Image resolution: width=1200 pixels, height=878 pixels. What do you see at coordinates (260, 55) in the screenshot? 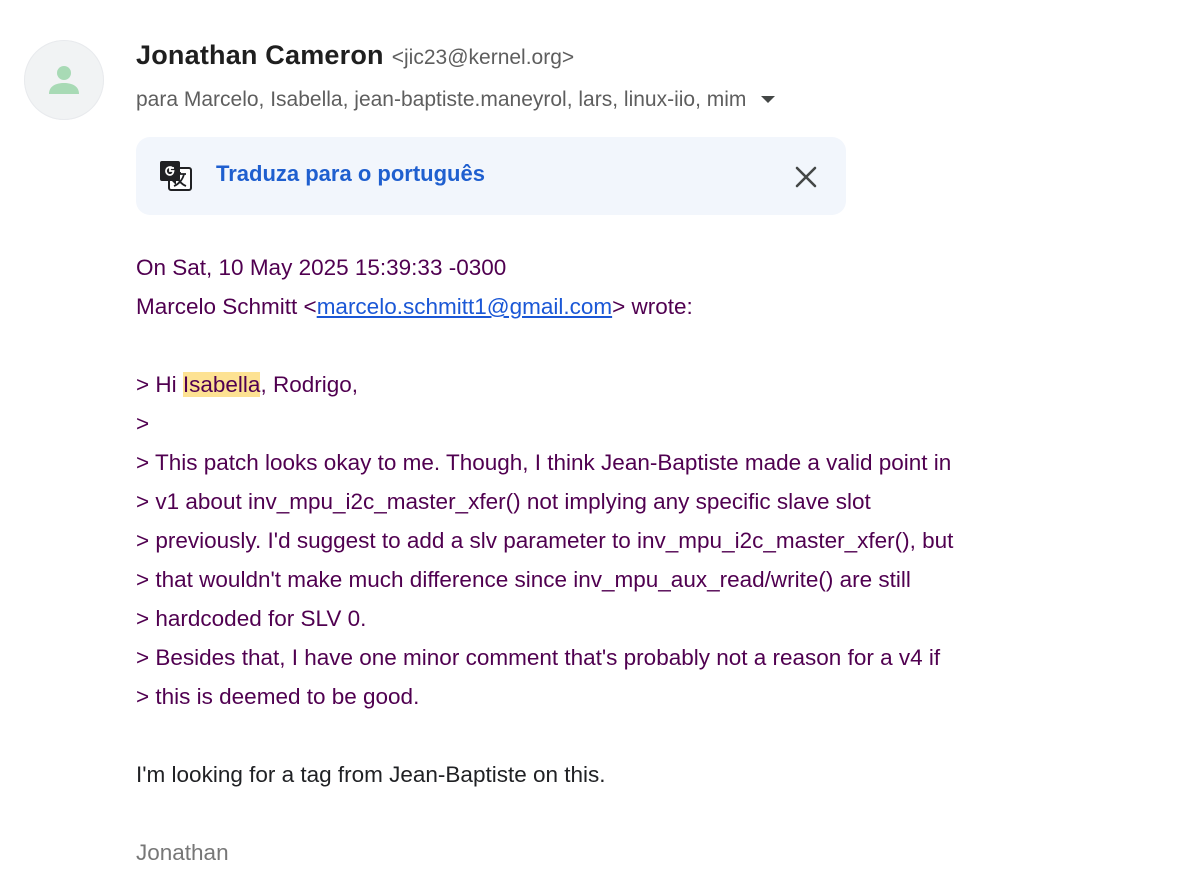
I see `sender-name: Jonathan Cameron` at bounding box center [260, 55].